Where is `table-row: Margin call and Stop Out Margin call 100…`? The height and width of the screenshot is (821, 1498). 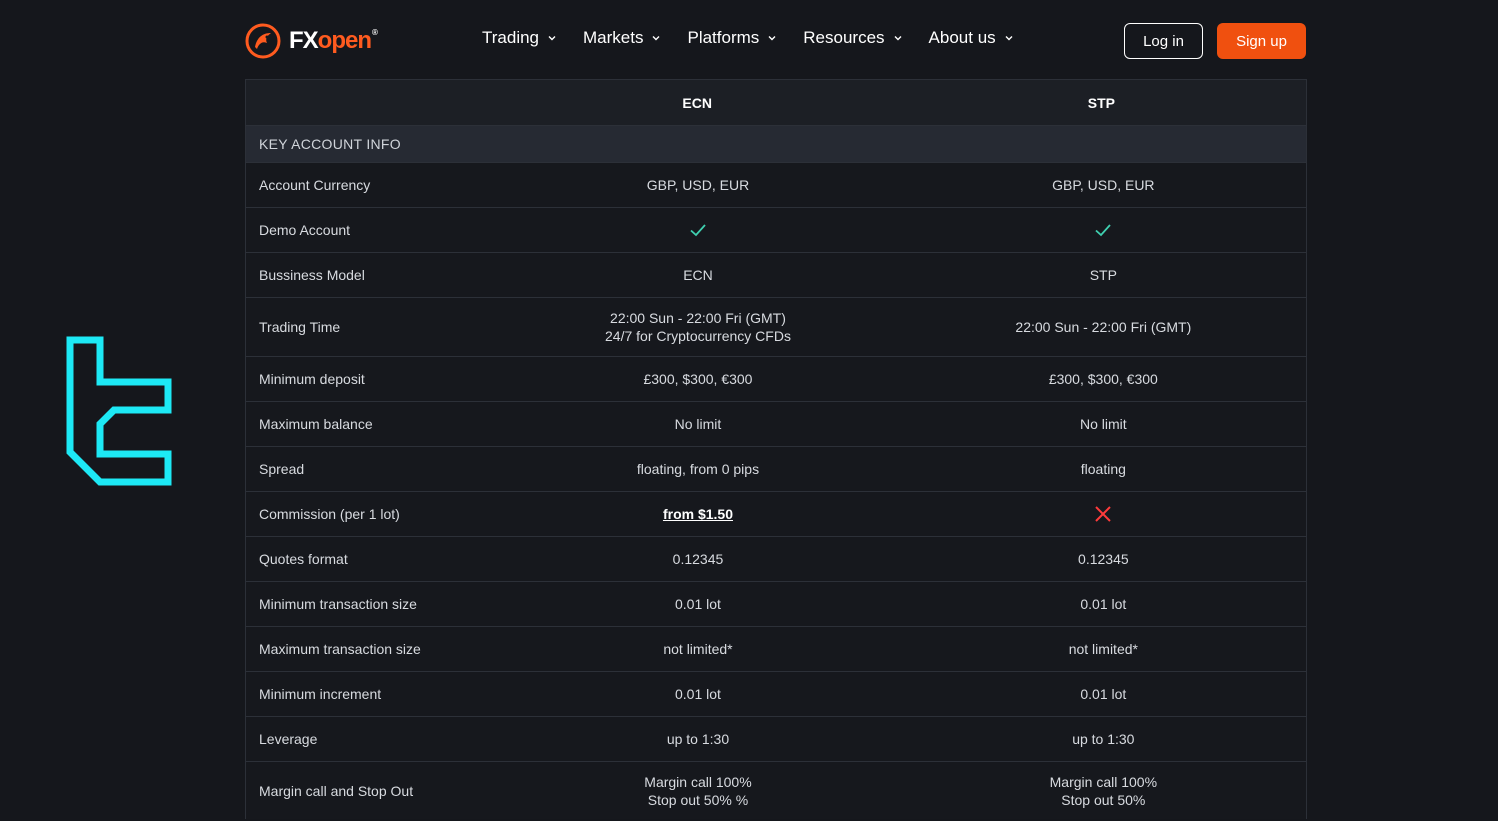 table-row: Margin call and Stop Out Margin call 100… is located at coordinates (776, 790).